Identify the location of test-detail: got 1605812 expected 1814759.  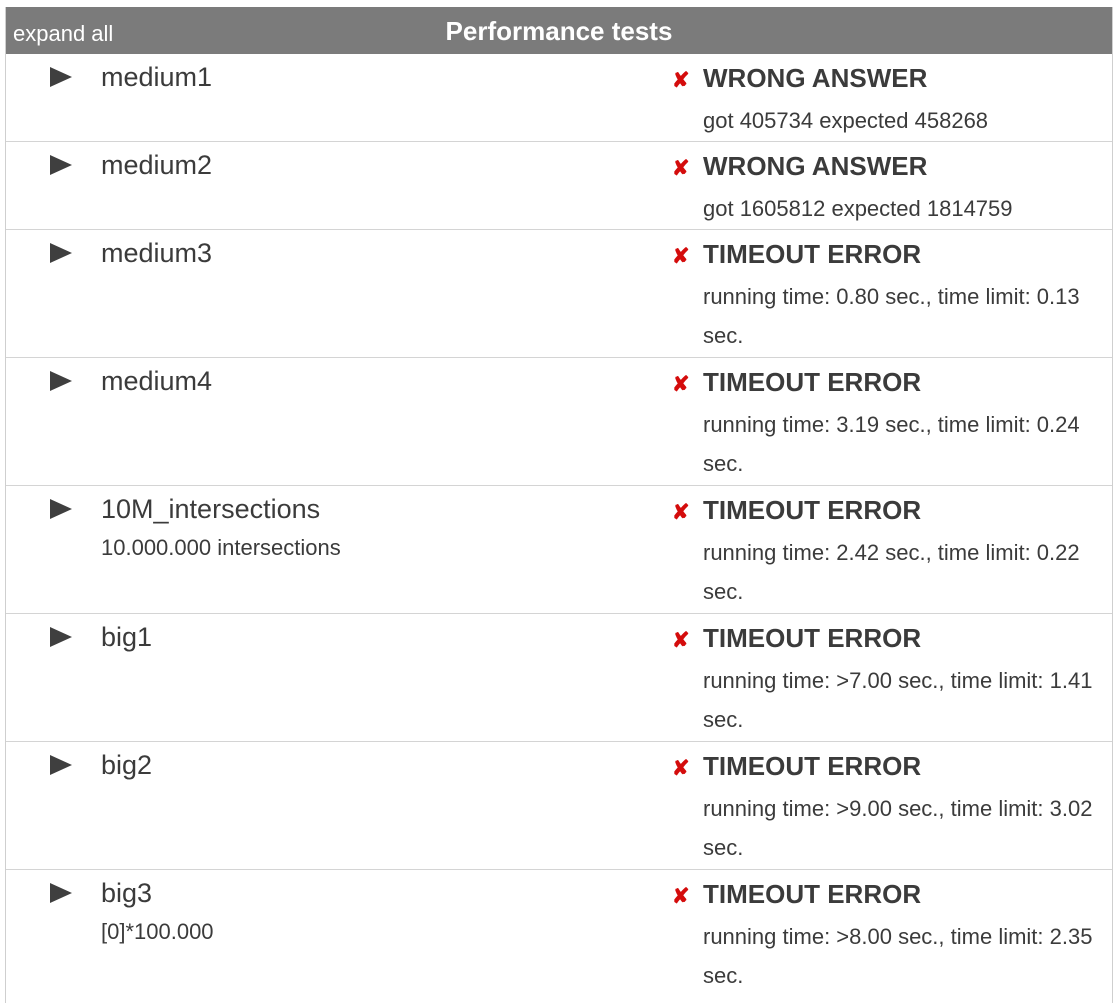
(858, 208).